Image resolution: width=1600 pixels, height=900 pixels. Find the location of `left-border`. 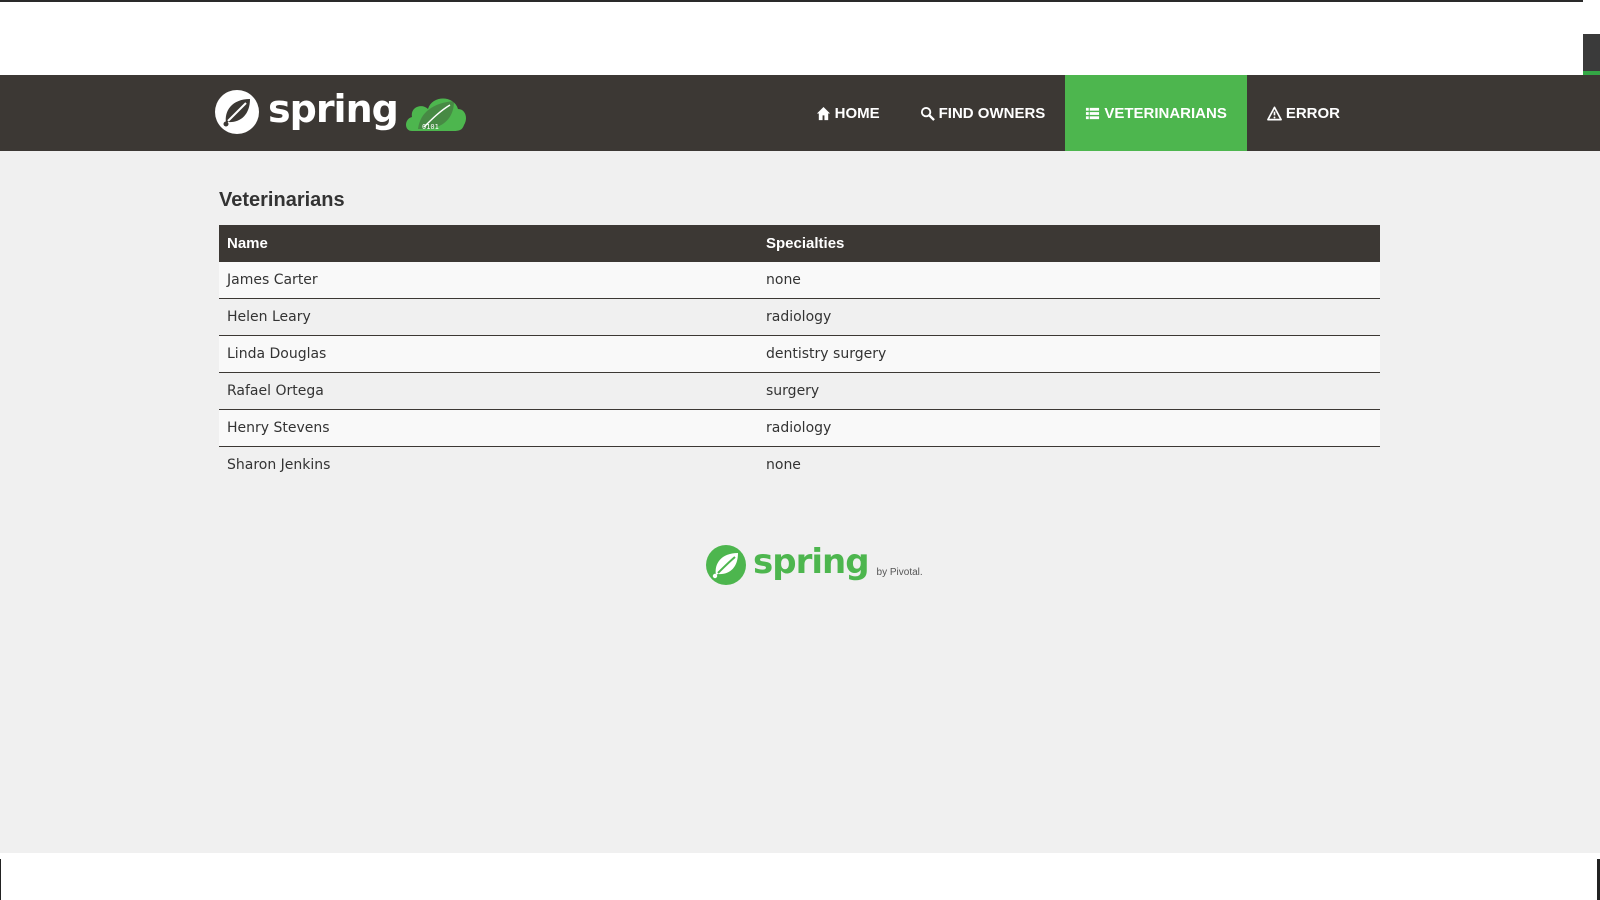

left-border is located at coordinates (0, 879).